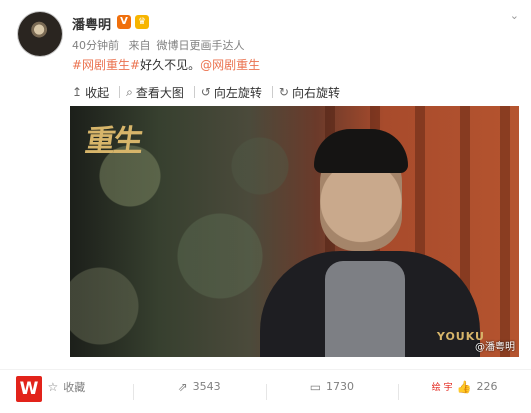  I want to click on favorite-label: 收藏, so click(74, 387).